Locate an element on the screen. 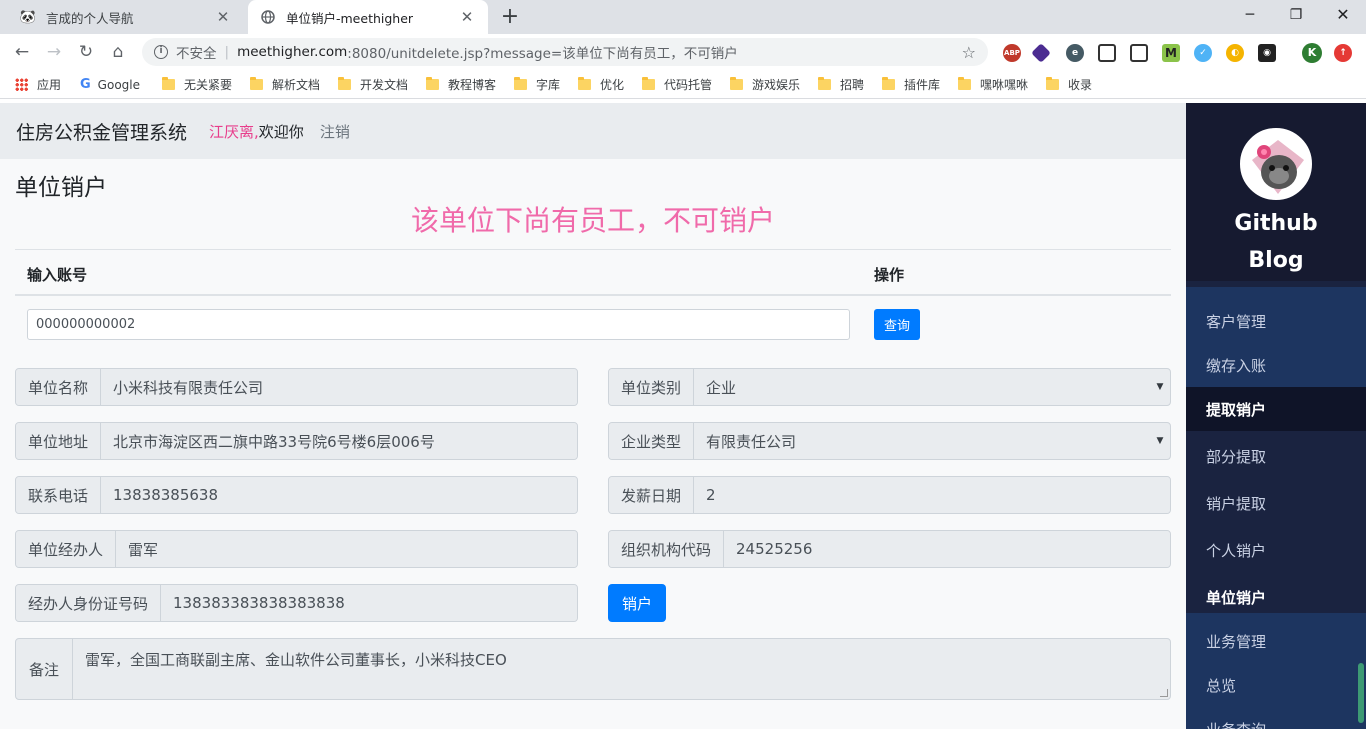 The width and height of the screenshot is (1366, 729). bookmark-google: G Google is located at coordinates (110, 84).